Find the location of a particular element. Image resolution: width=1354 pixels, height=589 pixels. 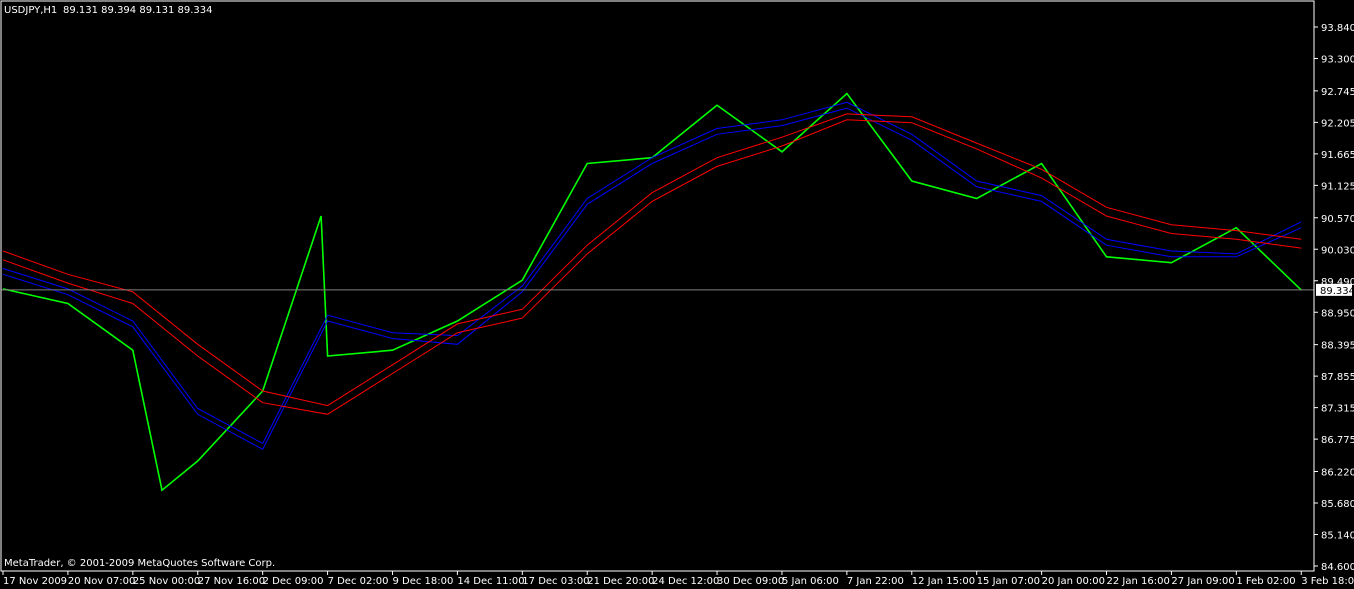

y-tick-label: 87.855 is located at coordinates (1337, 377).